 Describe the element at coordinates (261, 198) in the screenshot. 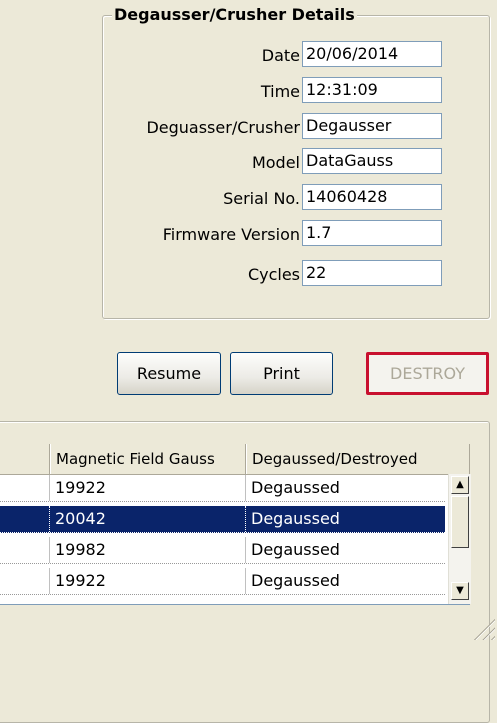

I see `serial-label: Serial No.` at that location.